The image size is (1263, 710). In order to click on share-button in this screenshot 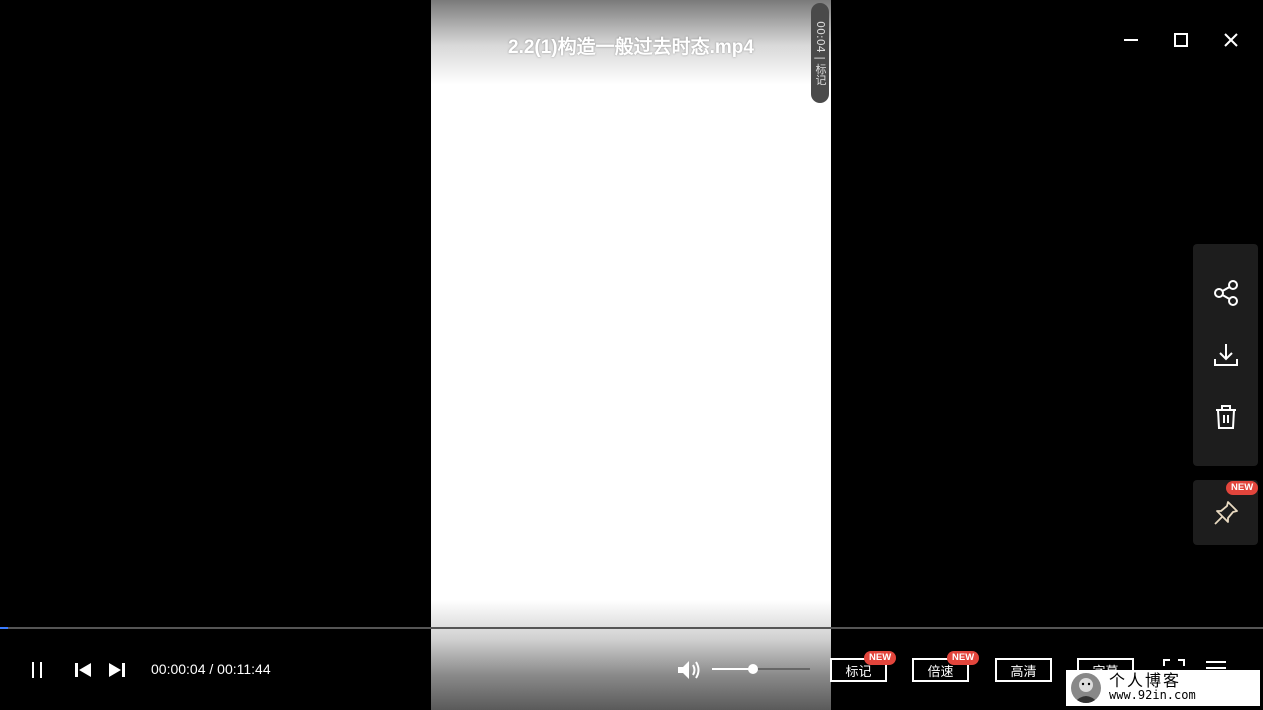, I will do `click(1225, 293)`.